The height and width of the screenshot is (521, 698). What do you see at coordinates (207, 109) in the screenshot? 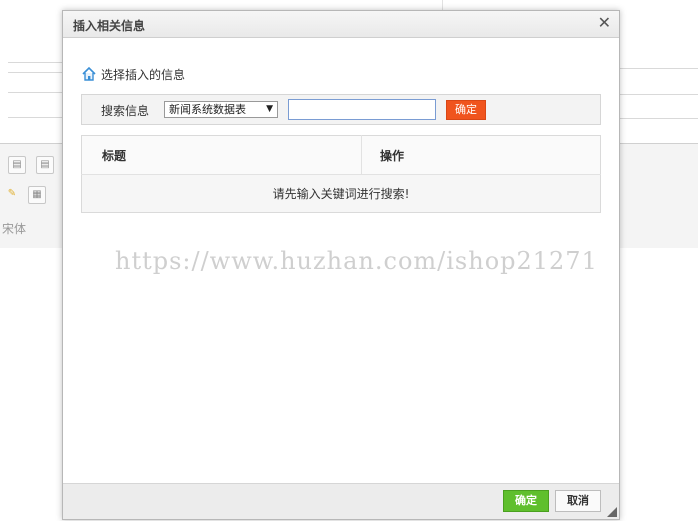
I see `table-select-value: 新闻系统数据表` at bounding box center [207, 109].